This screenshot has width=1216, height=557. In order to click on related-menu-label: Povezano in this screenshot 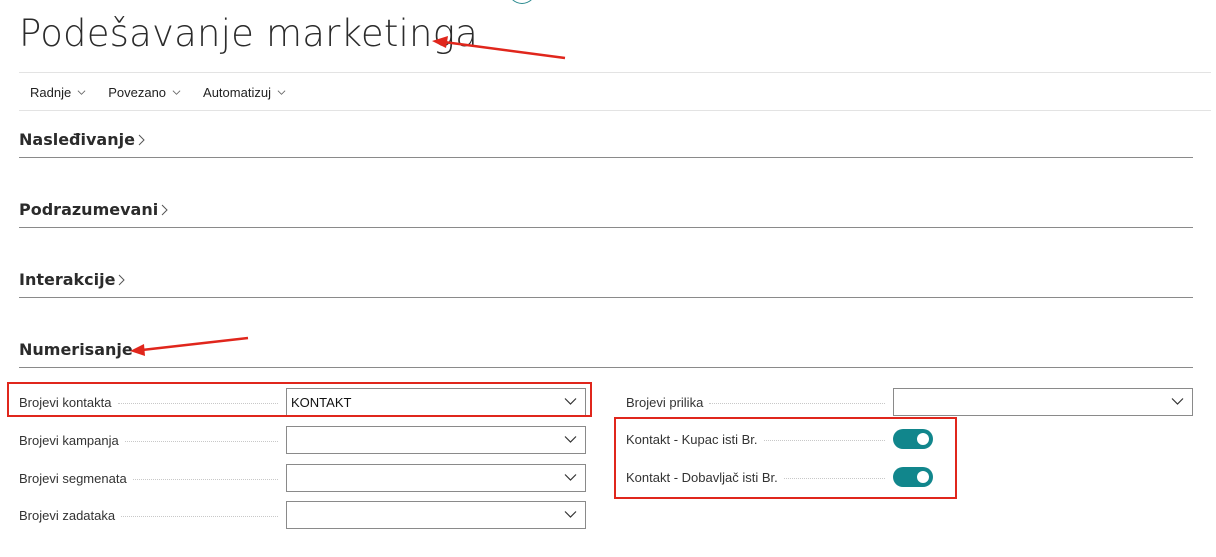, I will do `click(137, 92)`.